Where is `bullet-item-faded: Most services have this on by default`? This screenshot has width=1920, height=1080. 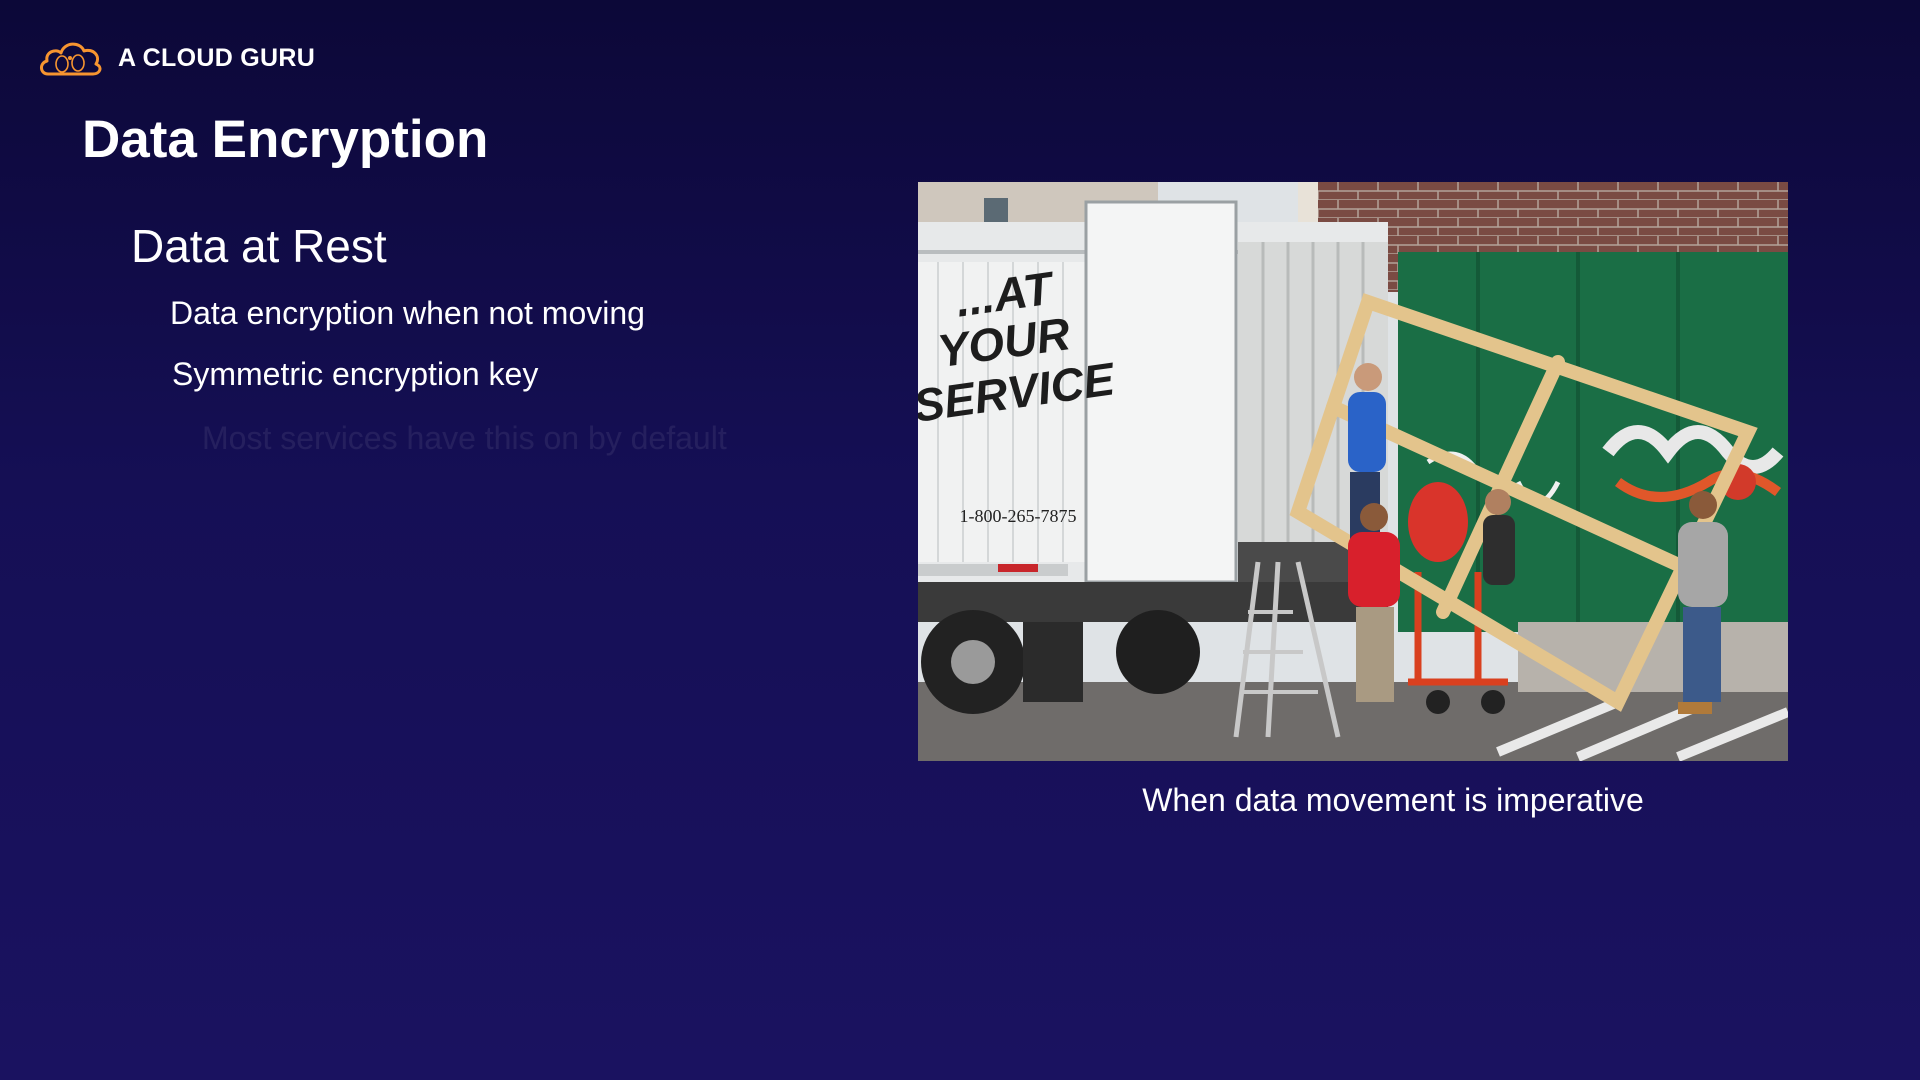
bullet-item-faded: Most services have this on by default is located at coordinates (464, 438).